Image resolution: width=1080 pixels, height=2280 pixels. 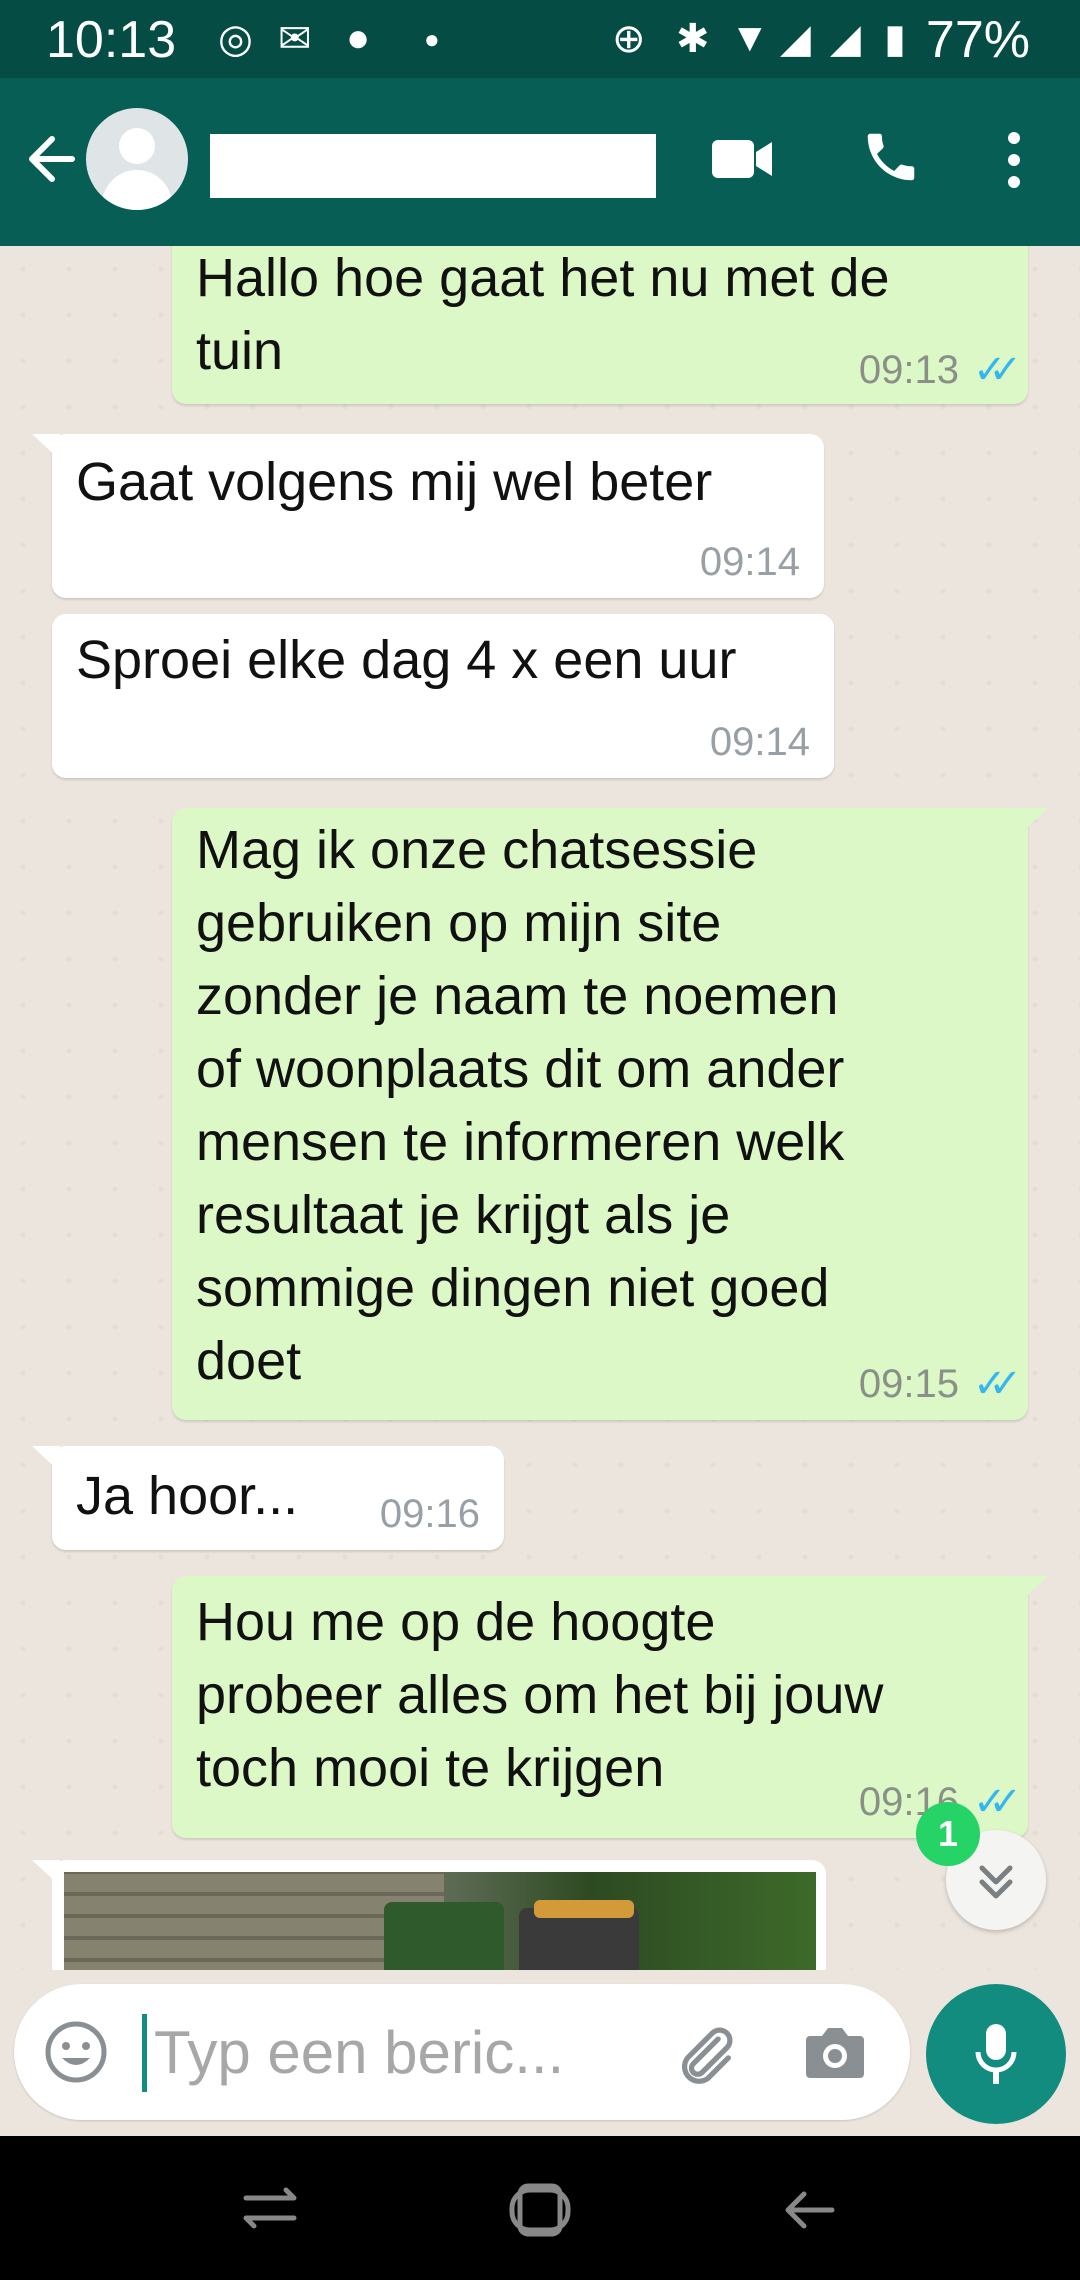 I want to click on home-icon, so click(x=540, y=2210).